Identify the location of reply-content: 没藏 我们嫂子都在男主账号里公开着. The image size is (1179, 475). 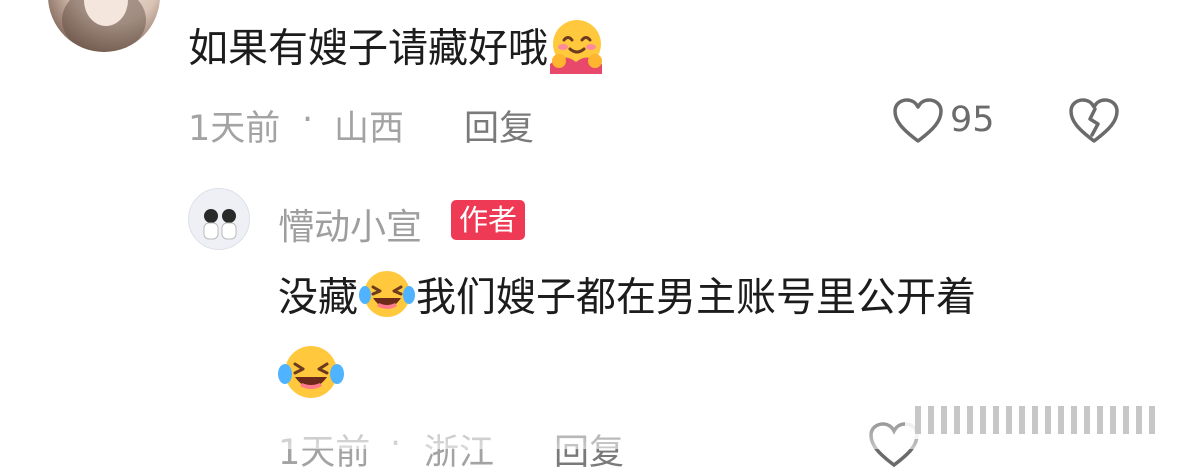
(627, 299).